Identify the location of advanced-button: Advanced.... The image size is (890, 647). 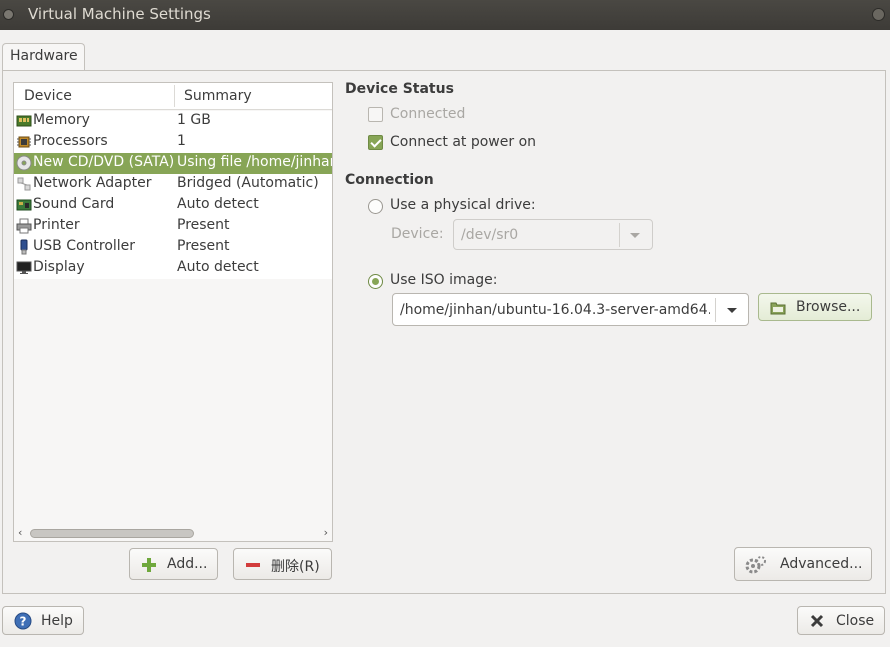
(803, 564).